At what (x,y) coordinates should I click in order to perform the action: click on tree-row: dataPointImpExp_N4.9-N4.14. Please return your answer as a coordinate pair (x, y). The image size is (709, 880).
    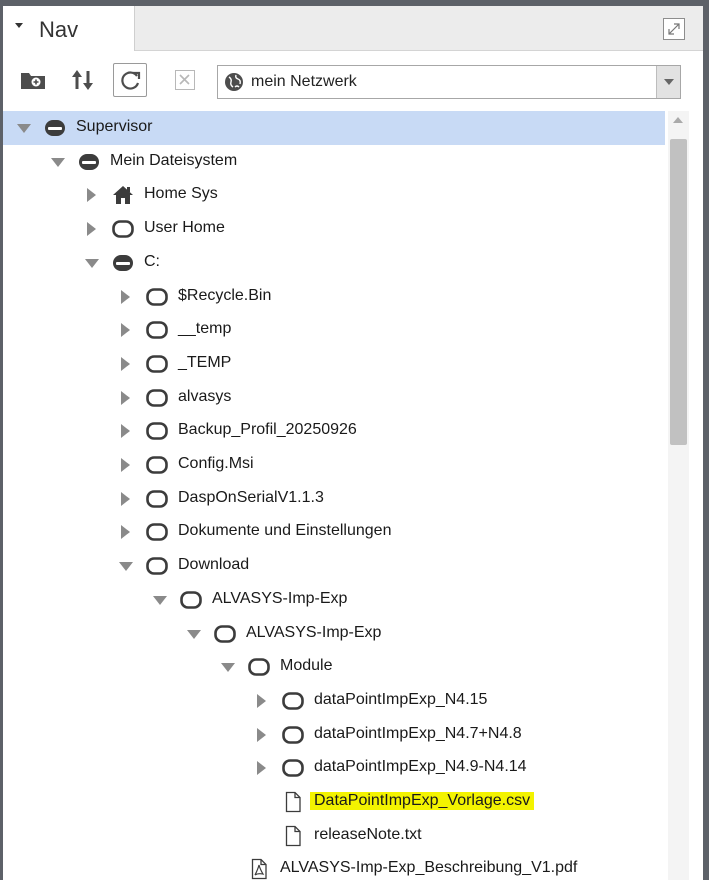
    Looking at the image, I should click on (334, 768).